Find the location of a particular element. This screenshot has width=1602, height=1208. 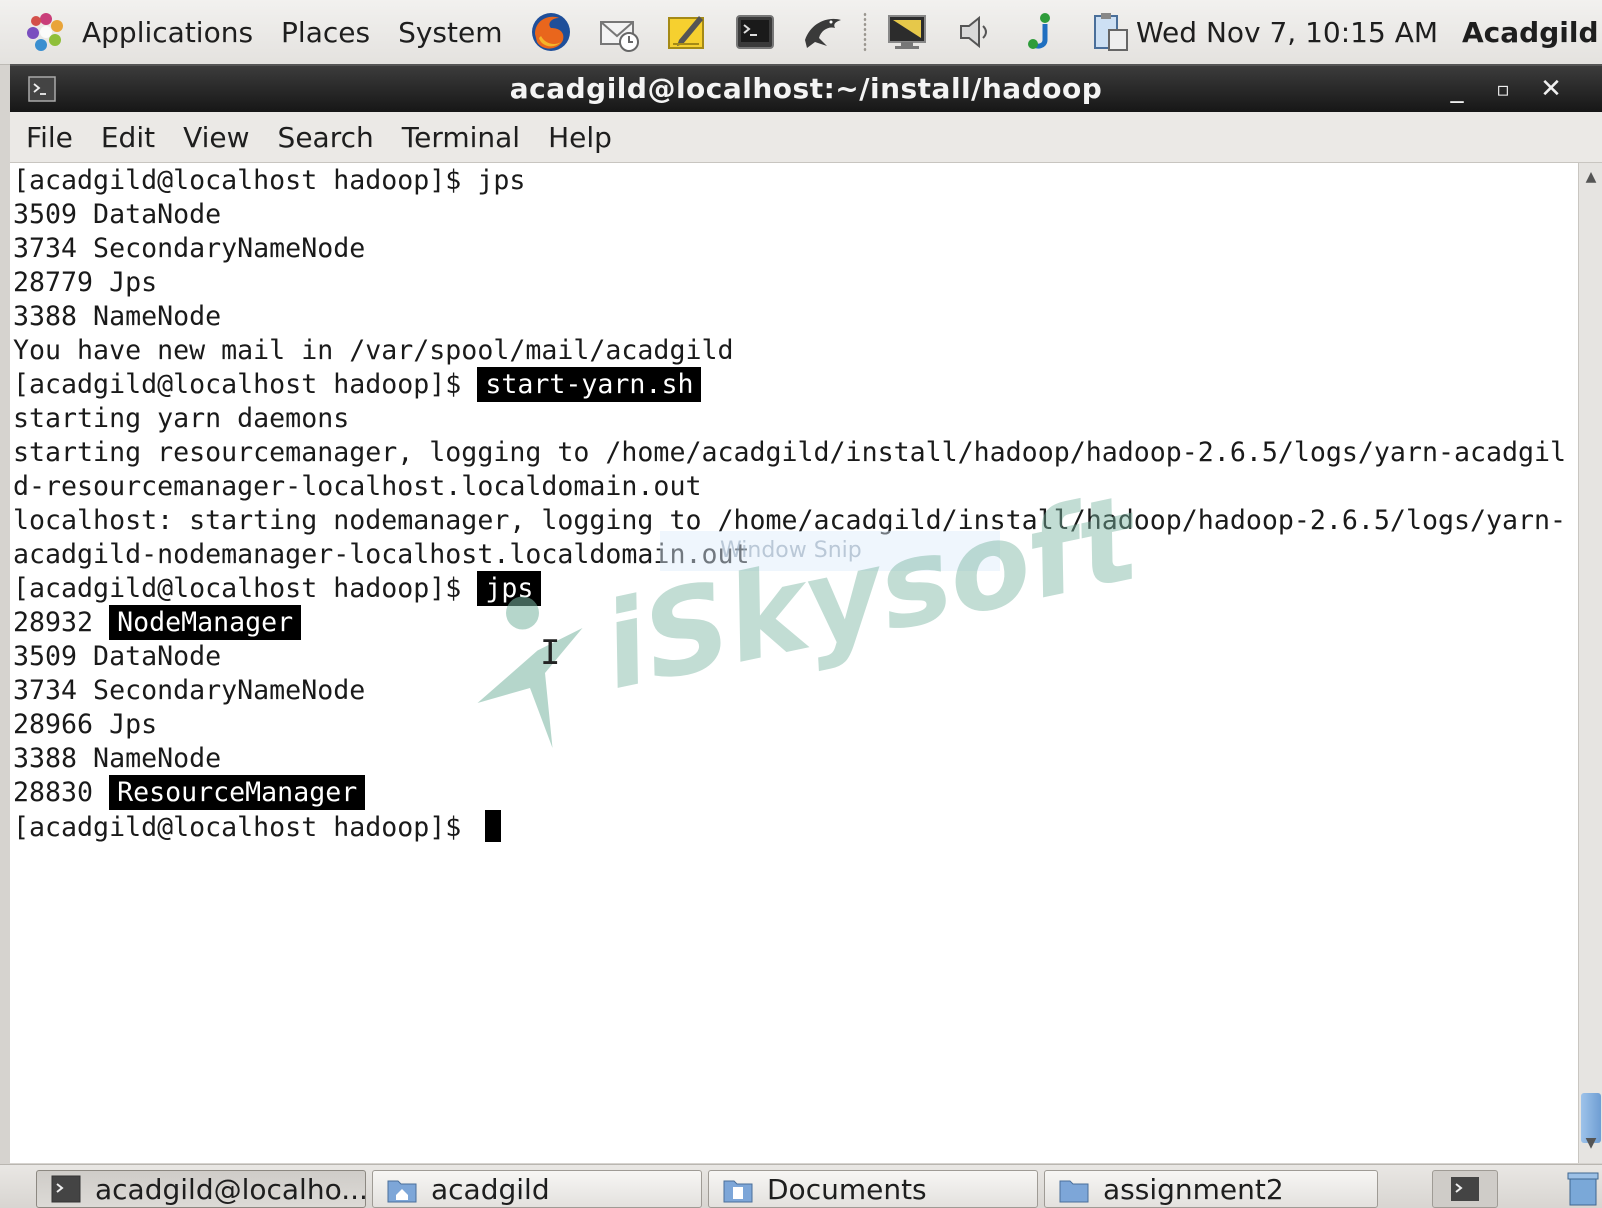

taskbar-item-documents: Documents is located at coordinates (873, 1189).